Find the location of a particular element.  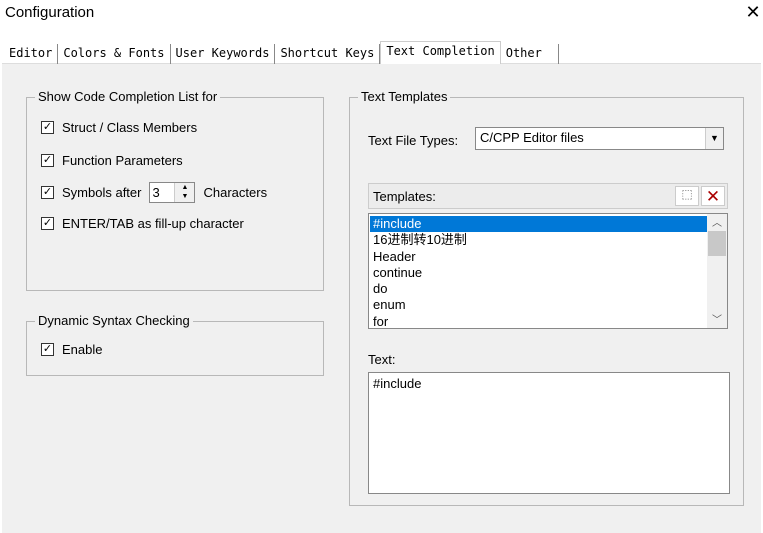

template-item: 16进制转10进制 is located at coordinates (538, 240).